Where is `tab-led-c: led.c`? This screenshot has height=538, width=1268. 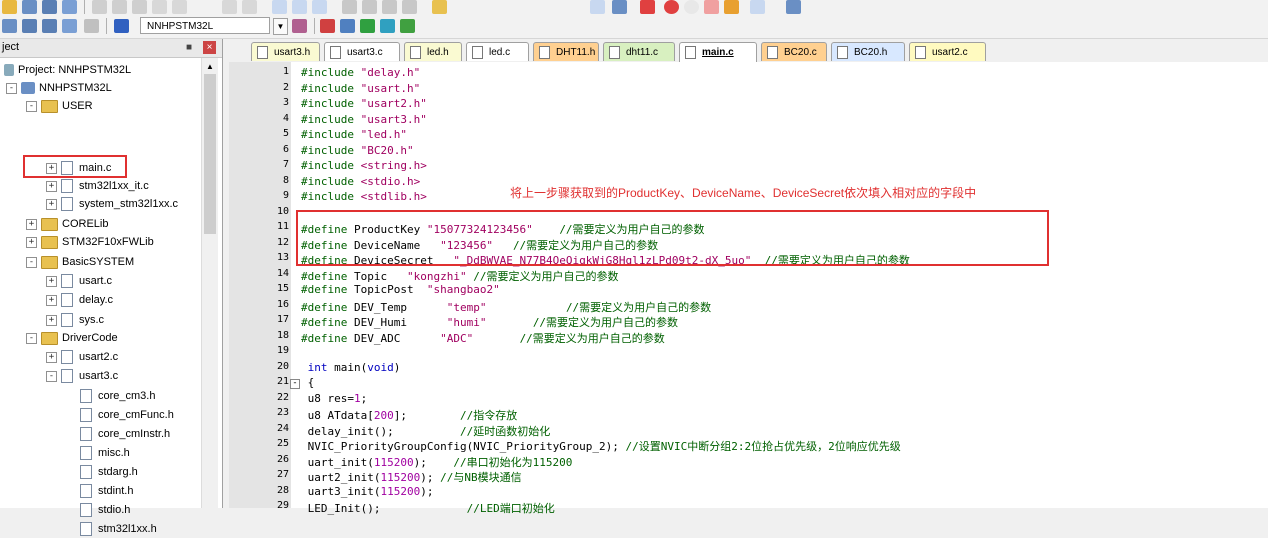 tab-led-c: led.c is located at coordinates (497, 51).